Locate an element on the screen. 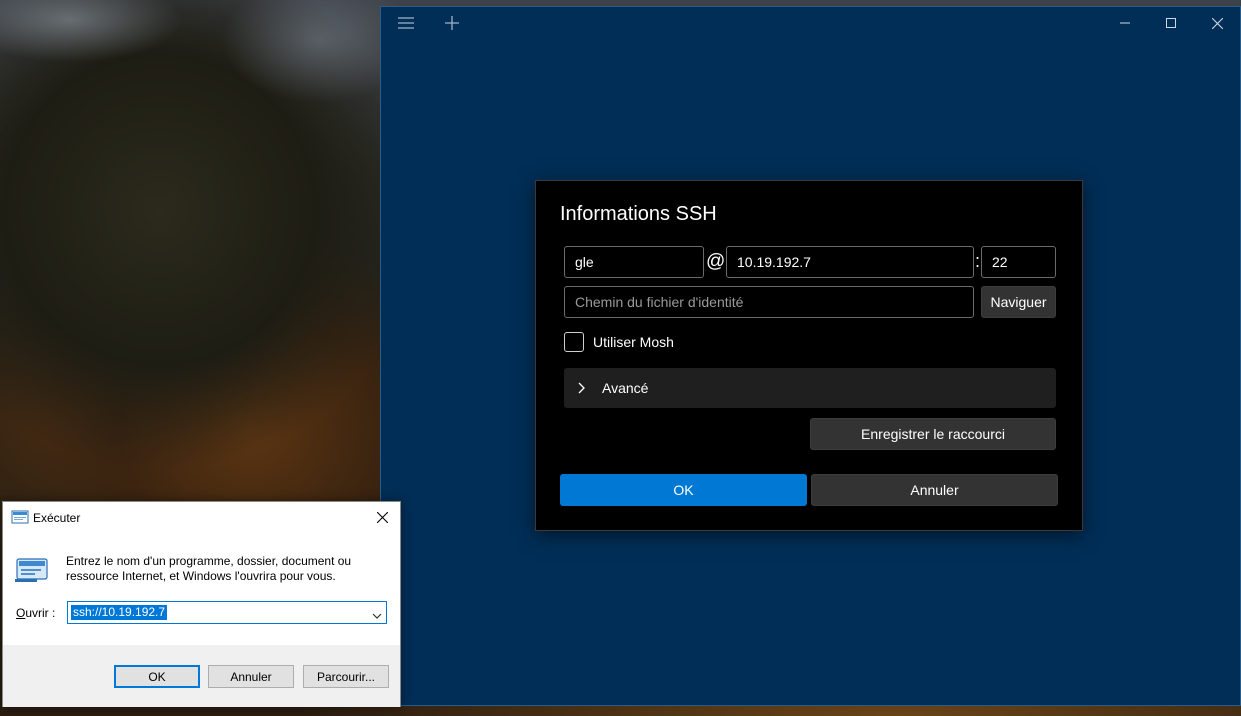  username-field is located at coordinates (634, 262).